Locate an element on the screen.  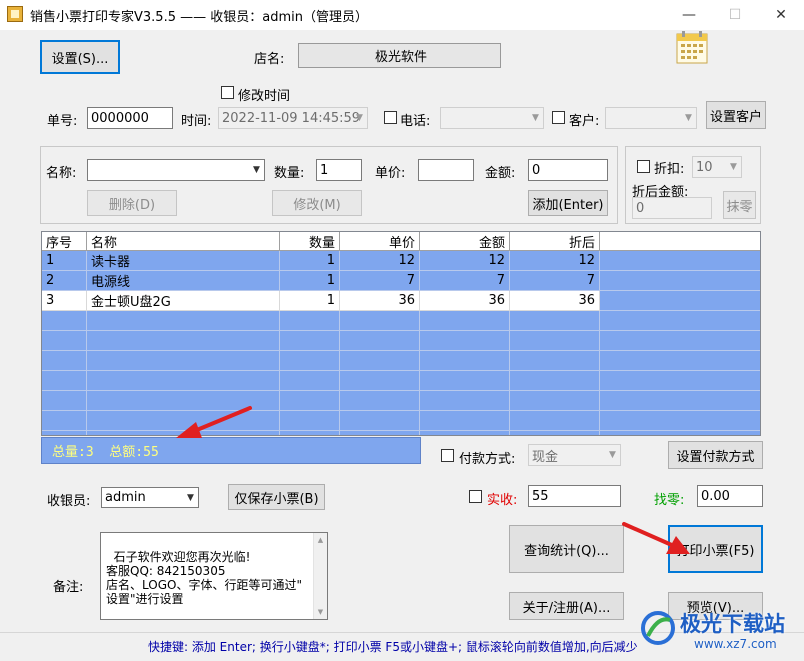
table-row: 1 读卡器 1 12 12 12 is located at coordinates (401, 261).